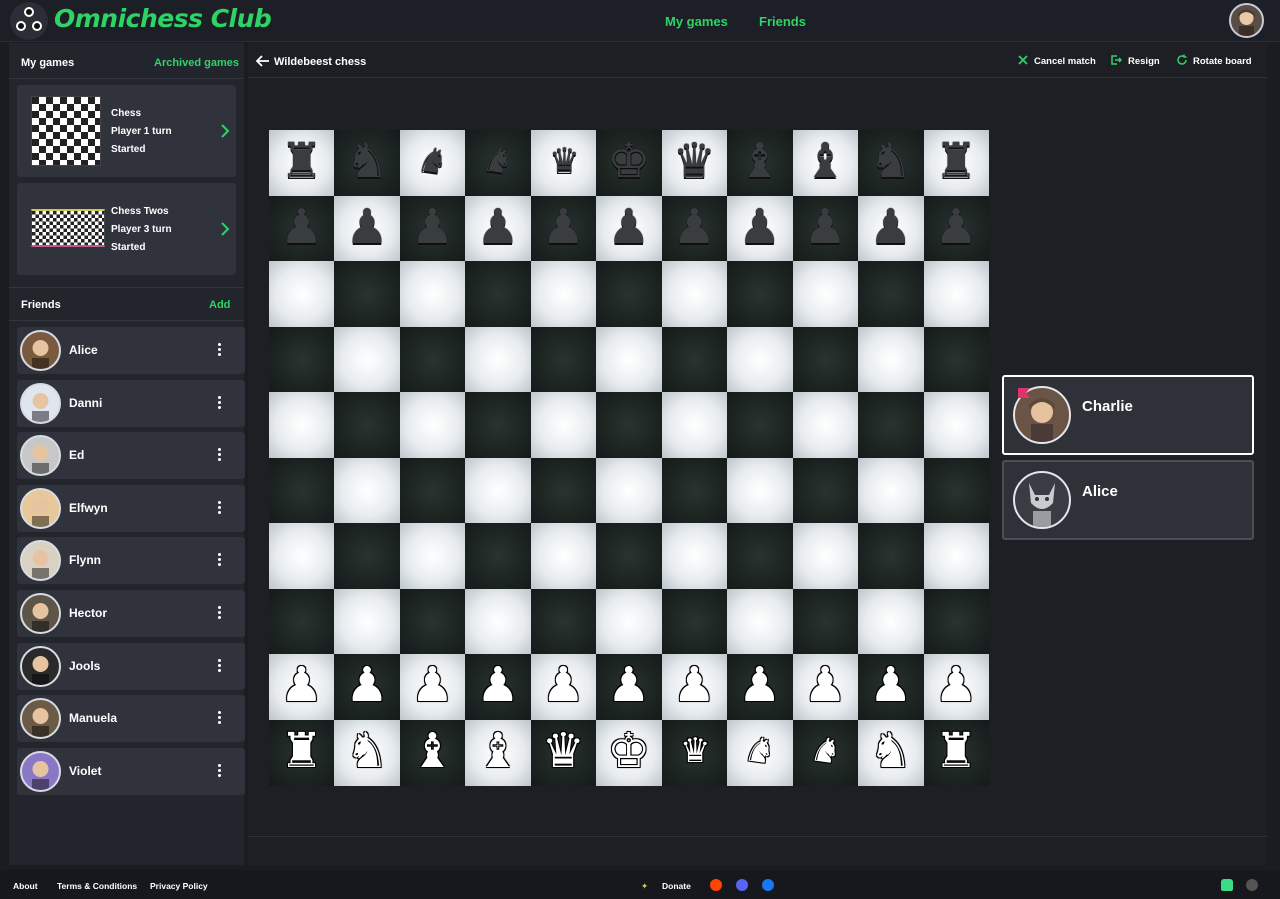  I want to click on white-bishop-piece: ♝, so click(432, 752).